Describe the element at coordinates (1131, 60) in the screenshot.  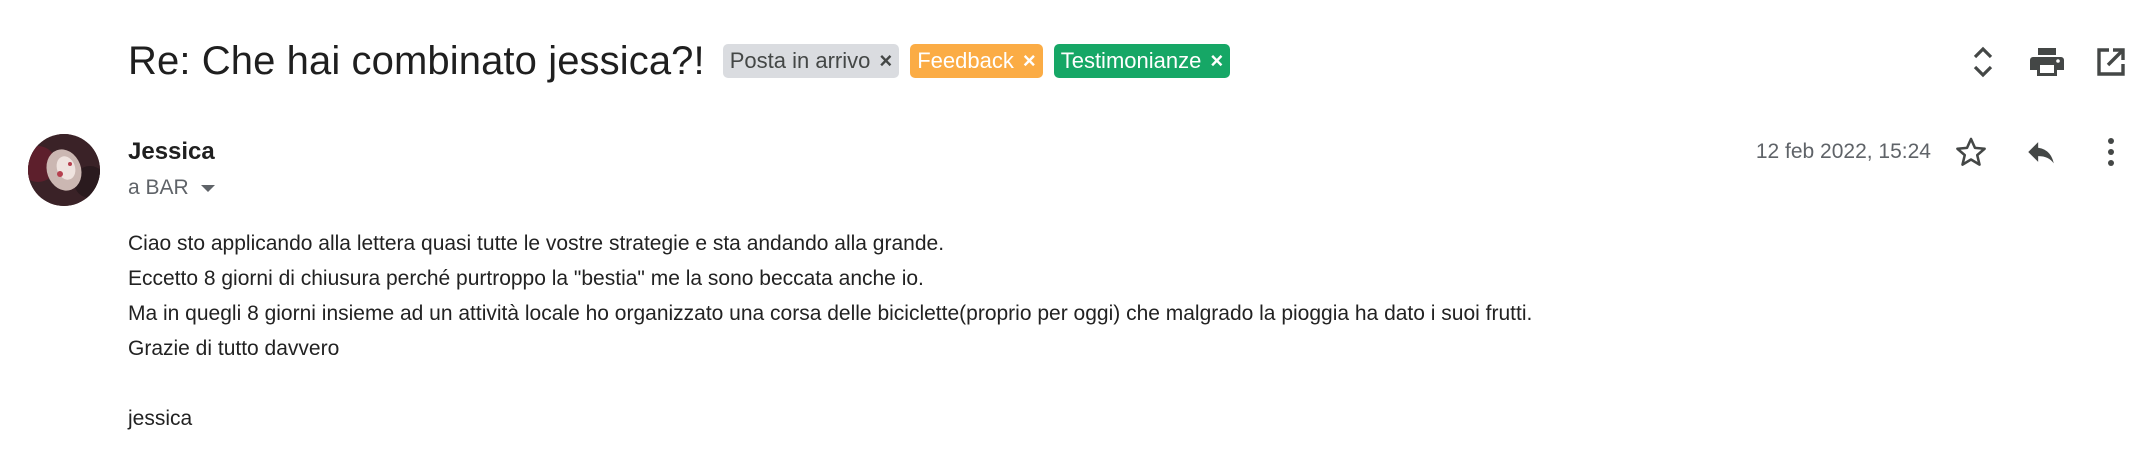
I see `label-chip-text: Testimonianze` at that location.